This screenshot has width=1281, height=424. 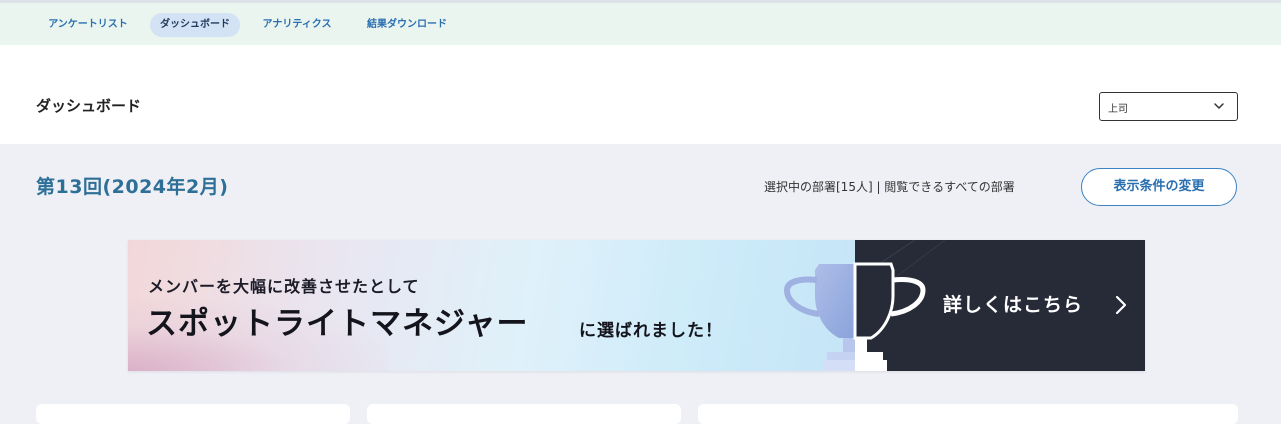 What do you see at coordinates (132, 187) in the screenshot?
I see `round-title: 第13回(2024年2月)` at bounding box center [132, 187].